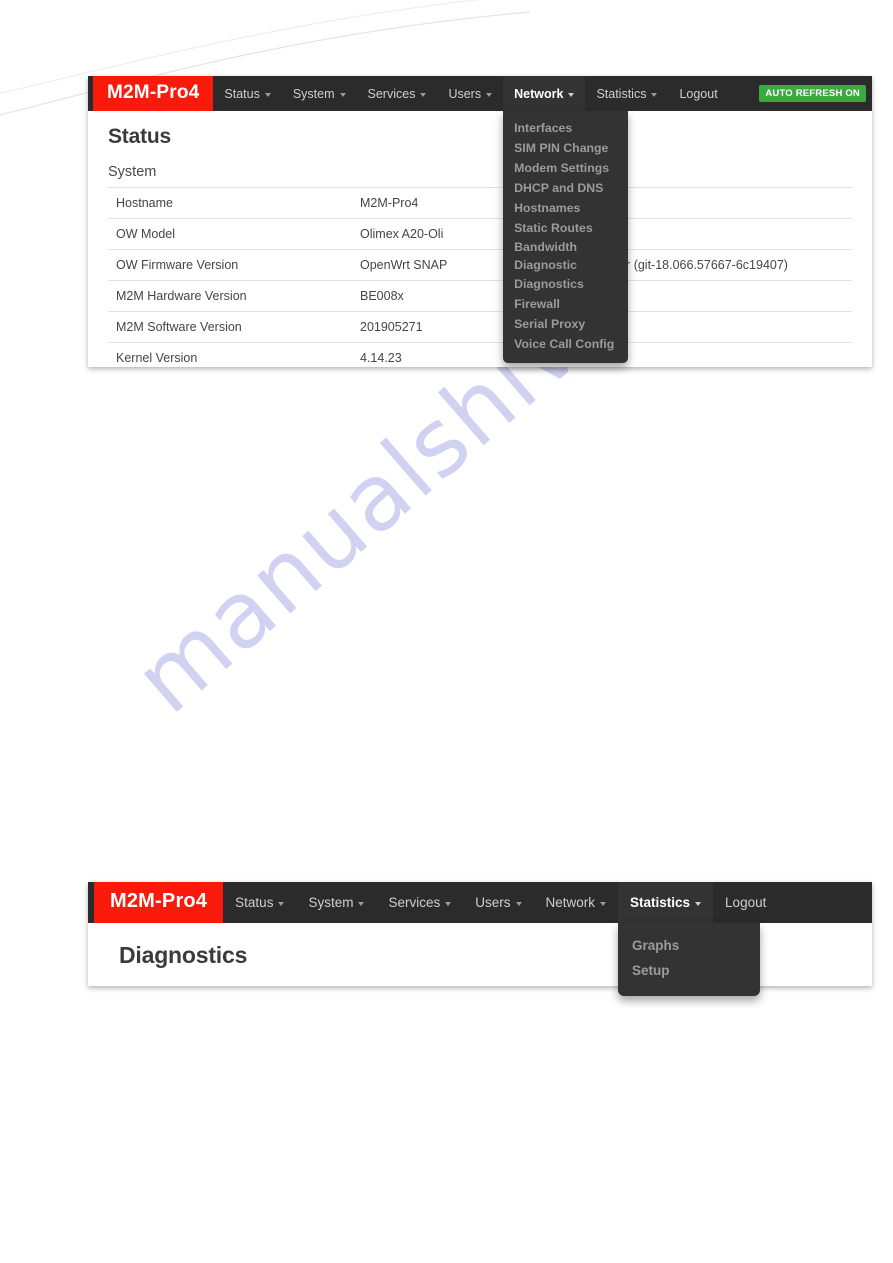  I want to click on dropdown-item-hostnames: Hostnames, so click(565, 208).